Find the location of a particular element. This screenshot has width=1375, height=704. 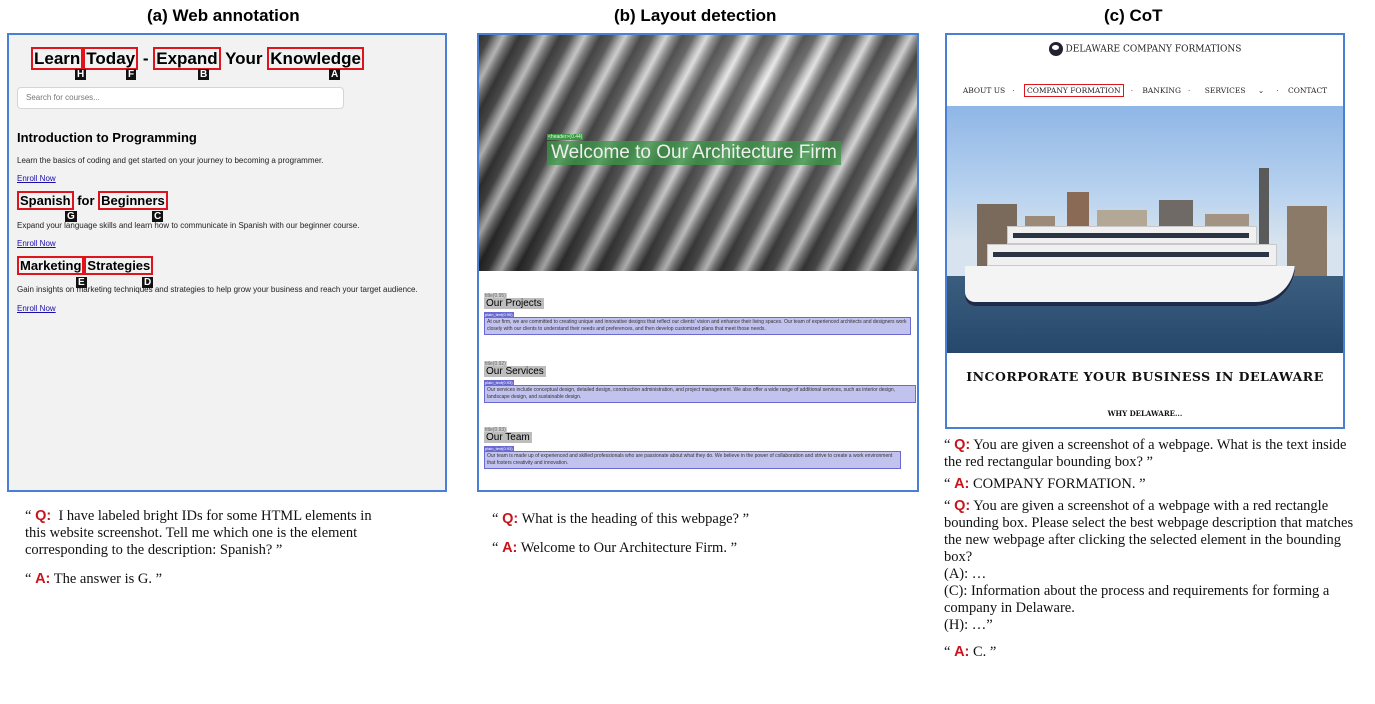

answer-text: Welcome to Our Architecture Firm. ” is located at coordinates (629, 548).